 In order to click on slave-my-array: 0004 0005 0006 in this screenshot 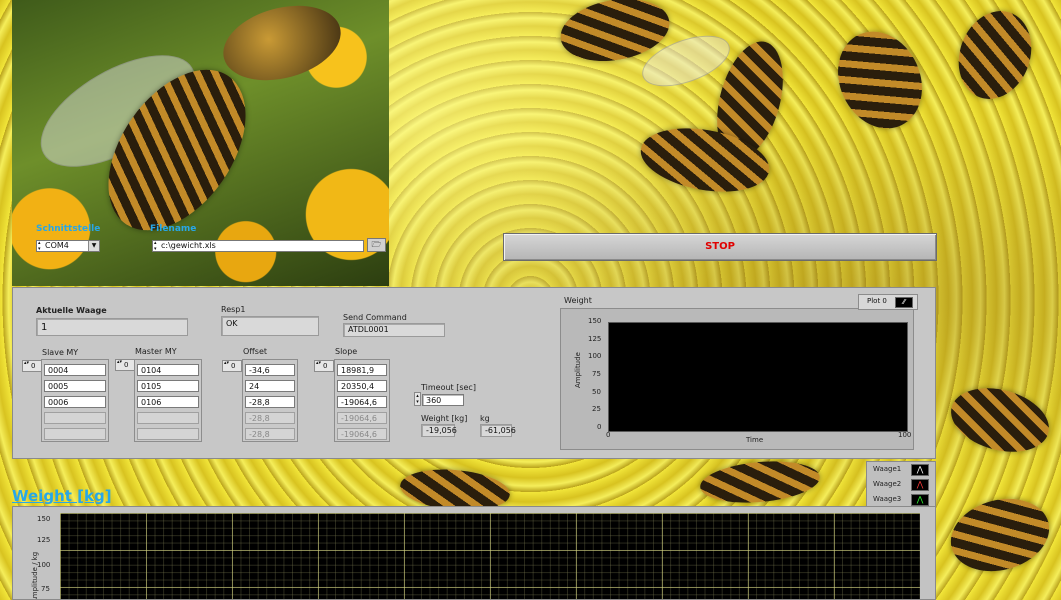, I will do `click(75, 400)`.